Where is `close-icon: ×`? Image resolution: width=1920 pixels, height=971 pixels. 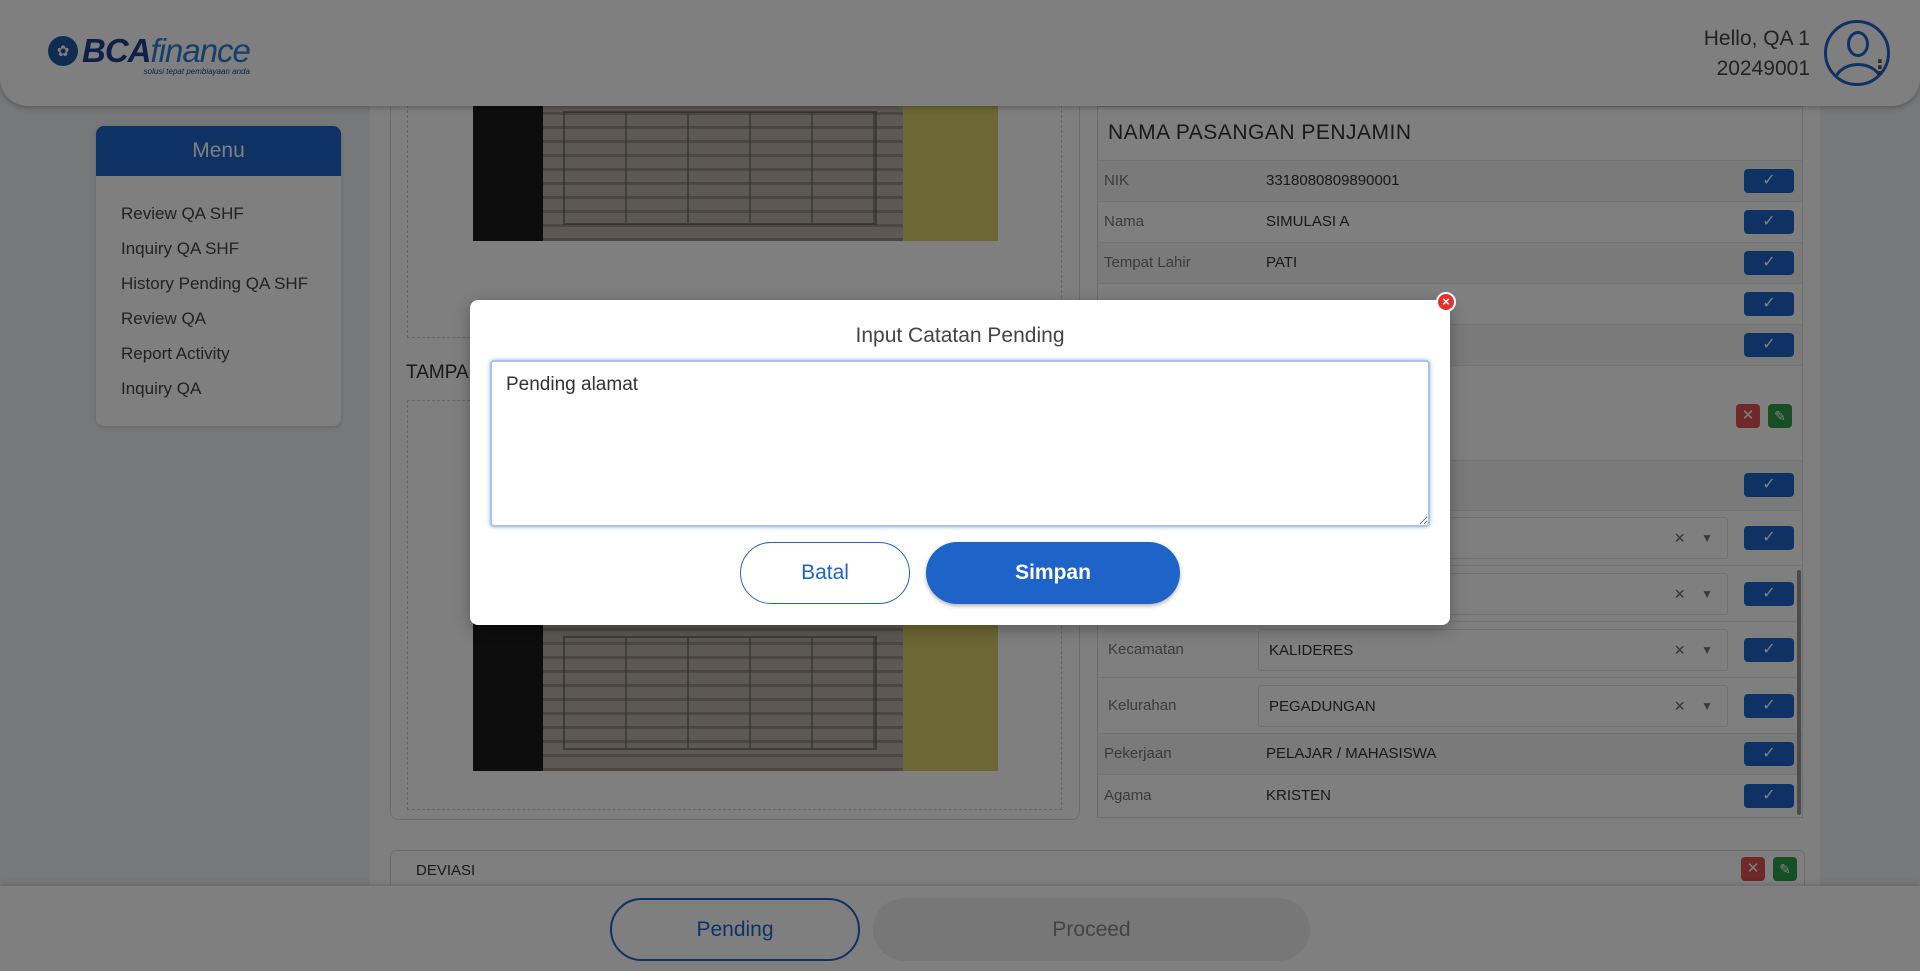 close-icon: × is located at coordinates (1446, 302).